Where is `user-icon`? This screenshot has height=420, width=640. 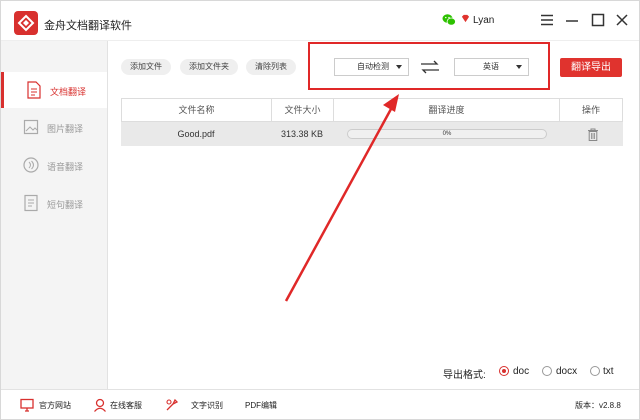 user-icon is located at coordinates (100, 405).